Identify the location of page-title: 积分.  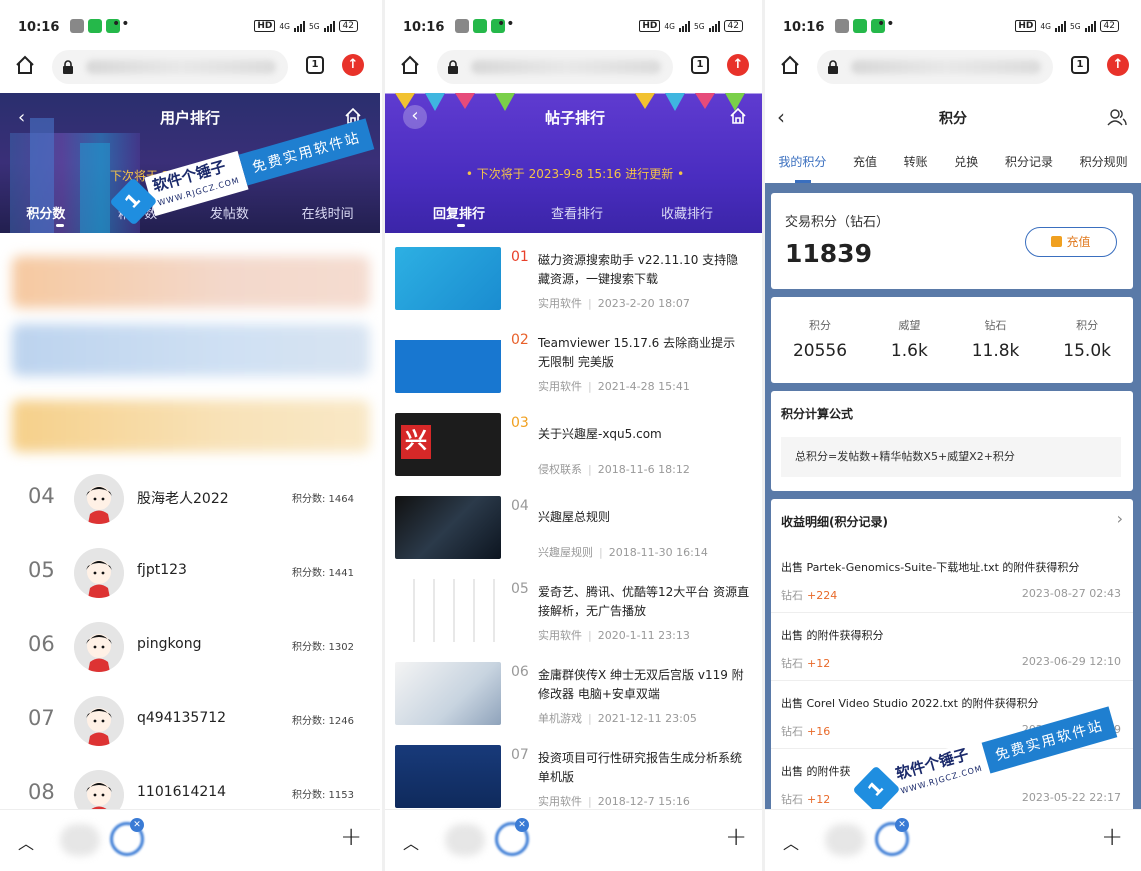
(953, 119).